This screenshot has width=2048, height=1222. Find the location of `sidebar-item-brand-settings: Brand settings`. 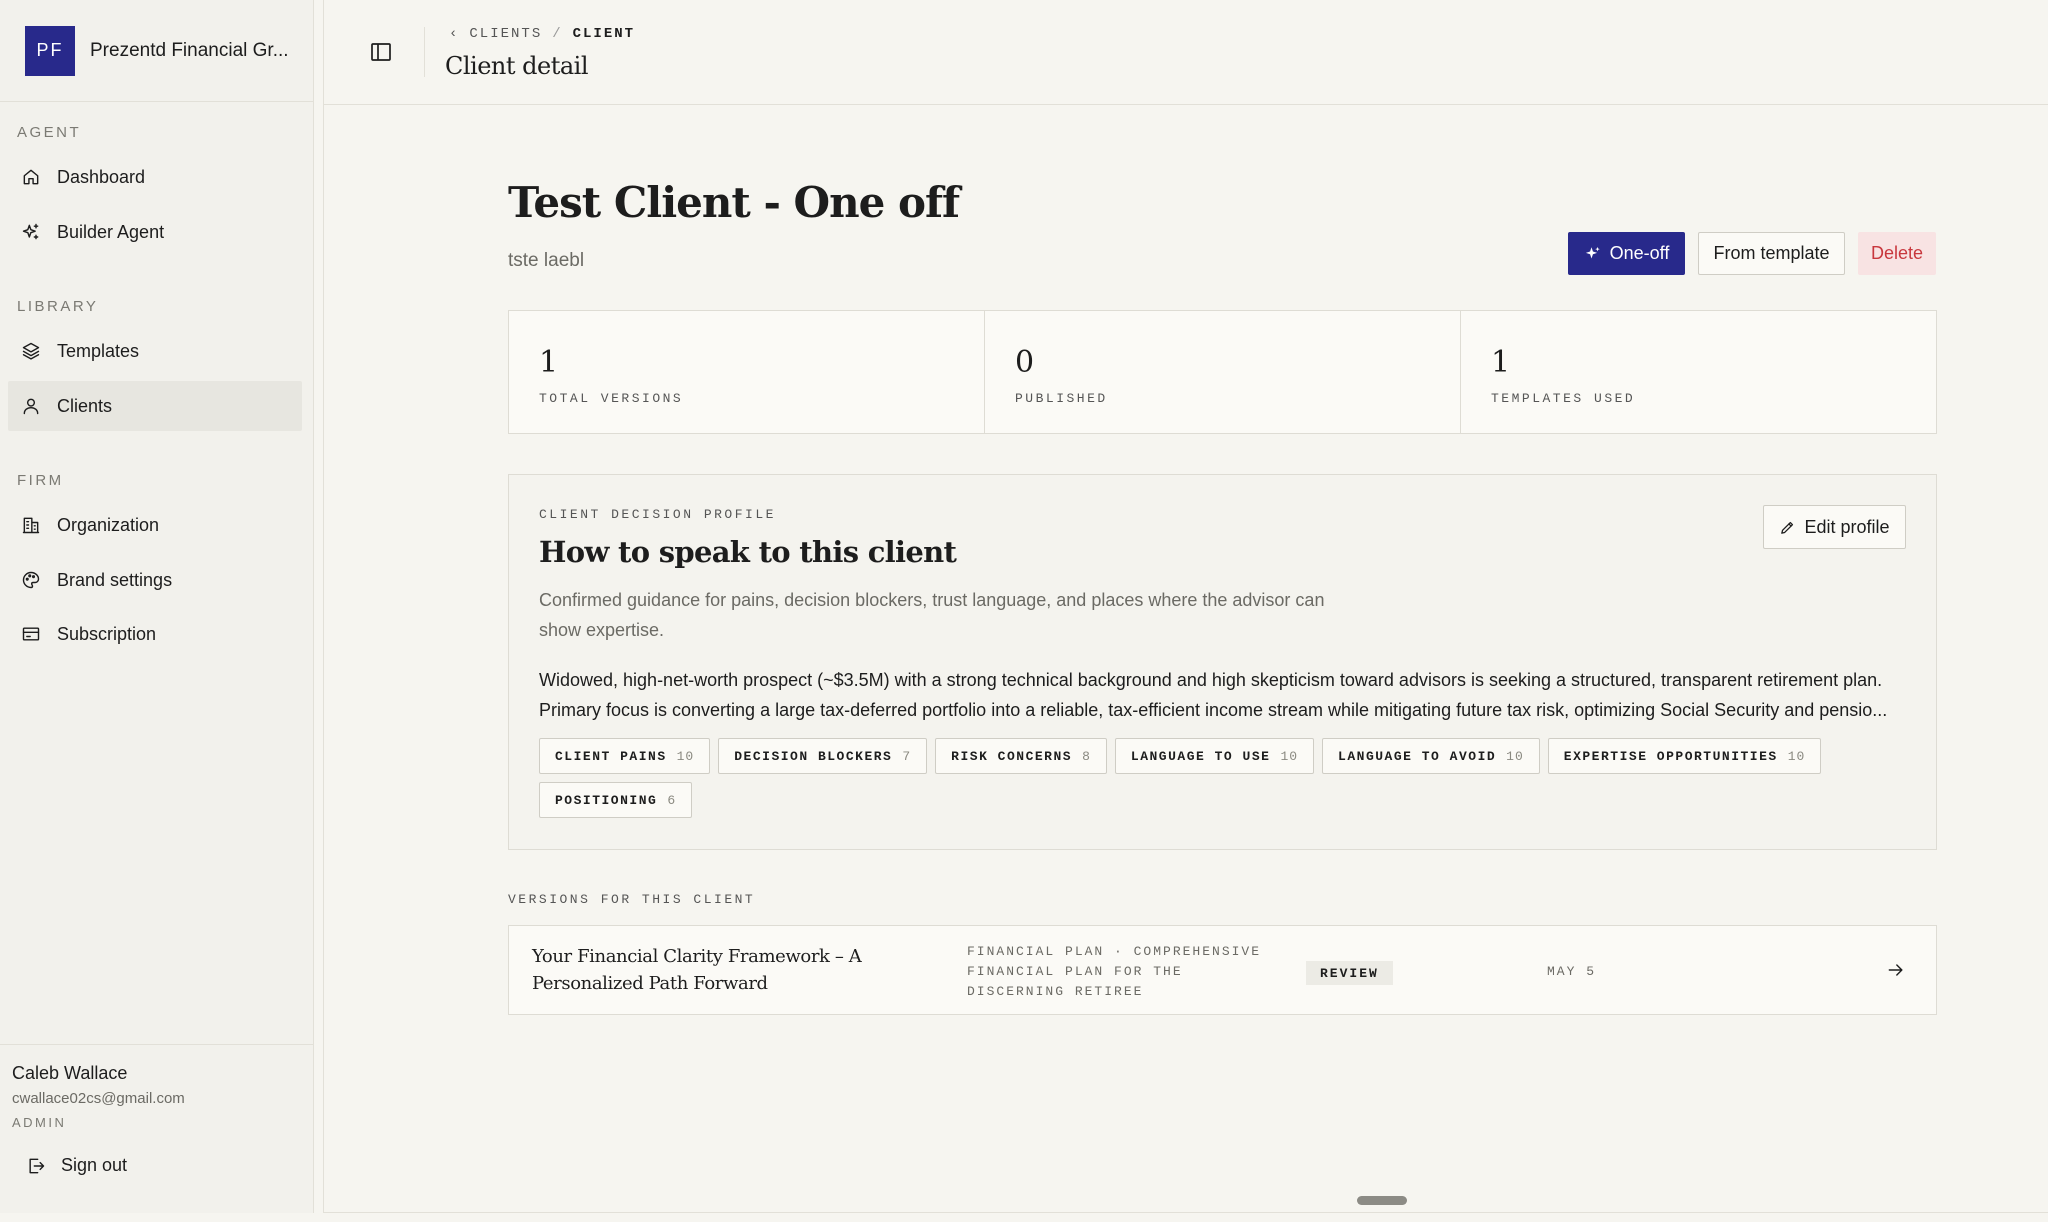

sidebar-item-brand-settings: Brand settings is located at coordinates (155, 580).